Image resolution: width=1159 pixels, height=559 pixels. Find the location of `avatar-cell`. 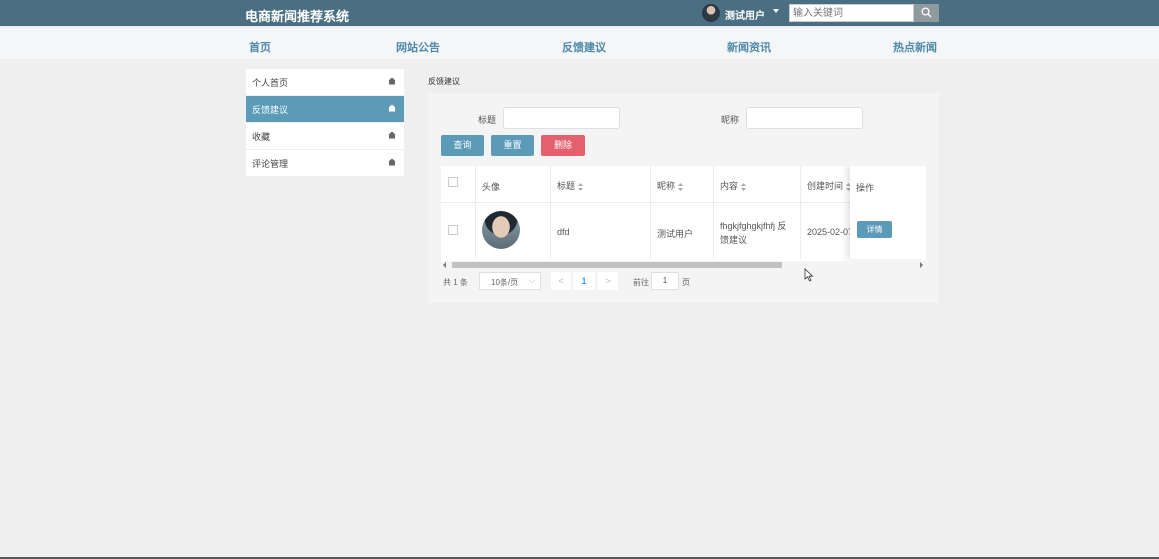

avatar-cell is located at coordinates (513, 231).